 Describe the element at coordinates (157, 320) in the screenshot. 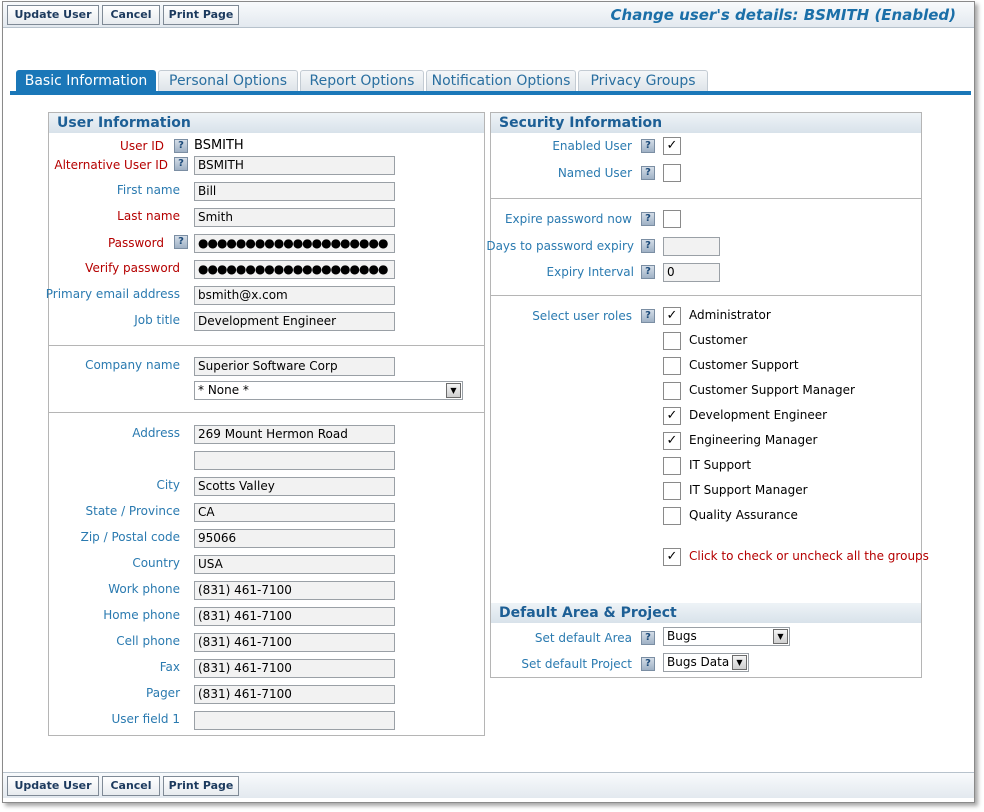

I see `job-title-label: Job title` at that location.